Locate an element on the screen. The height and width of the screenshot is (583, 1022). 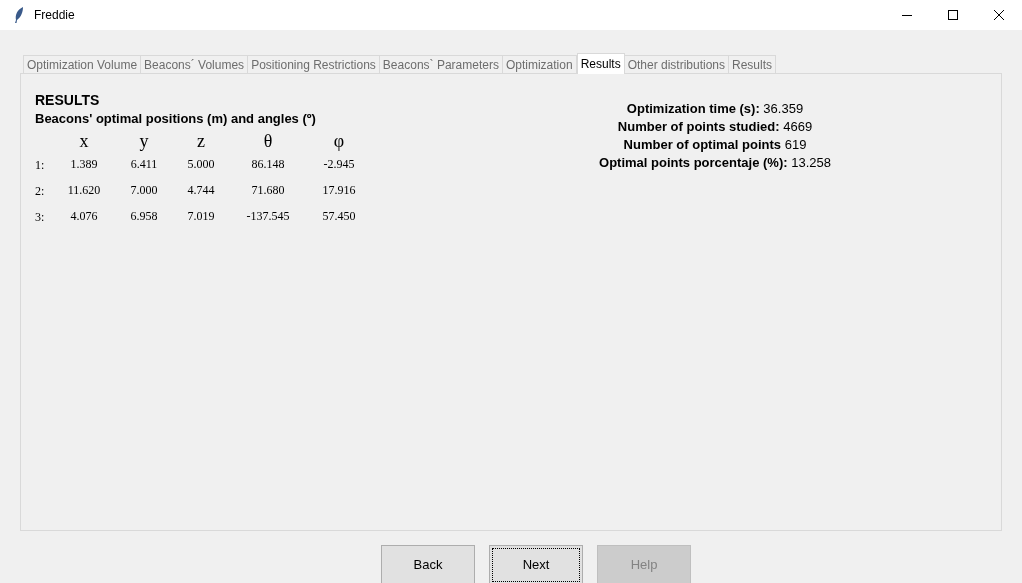
row-index: 2: is located at coordinates (40, 191).